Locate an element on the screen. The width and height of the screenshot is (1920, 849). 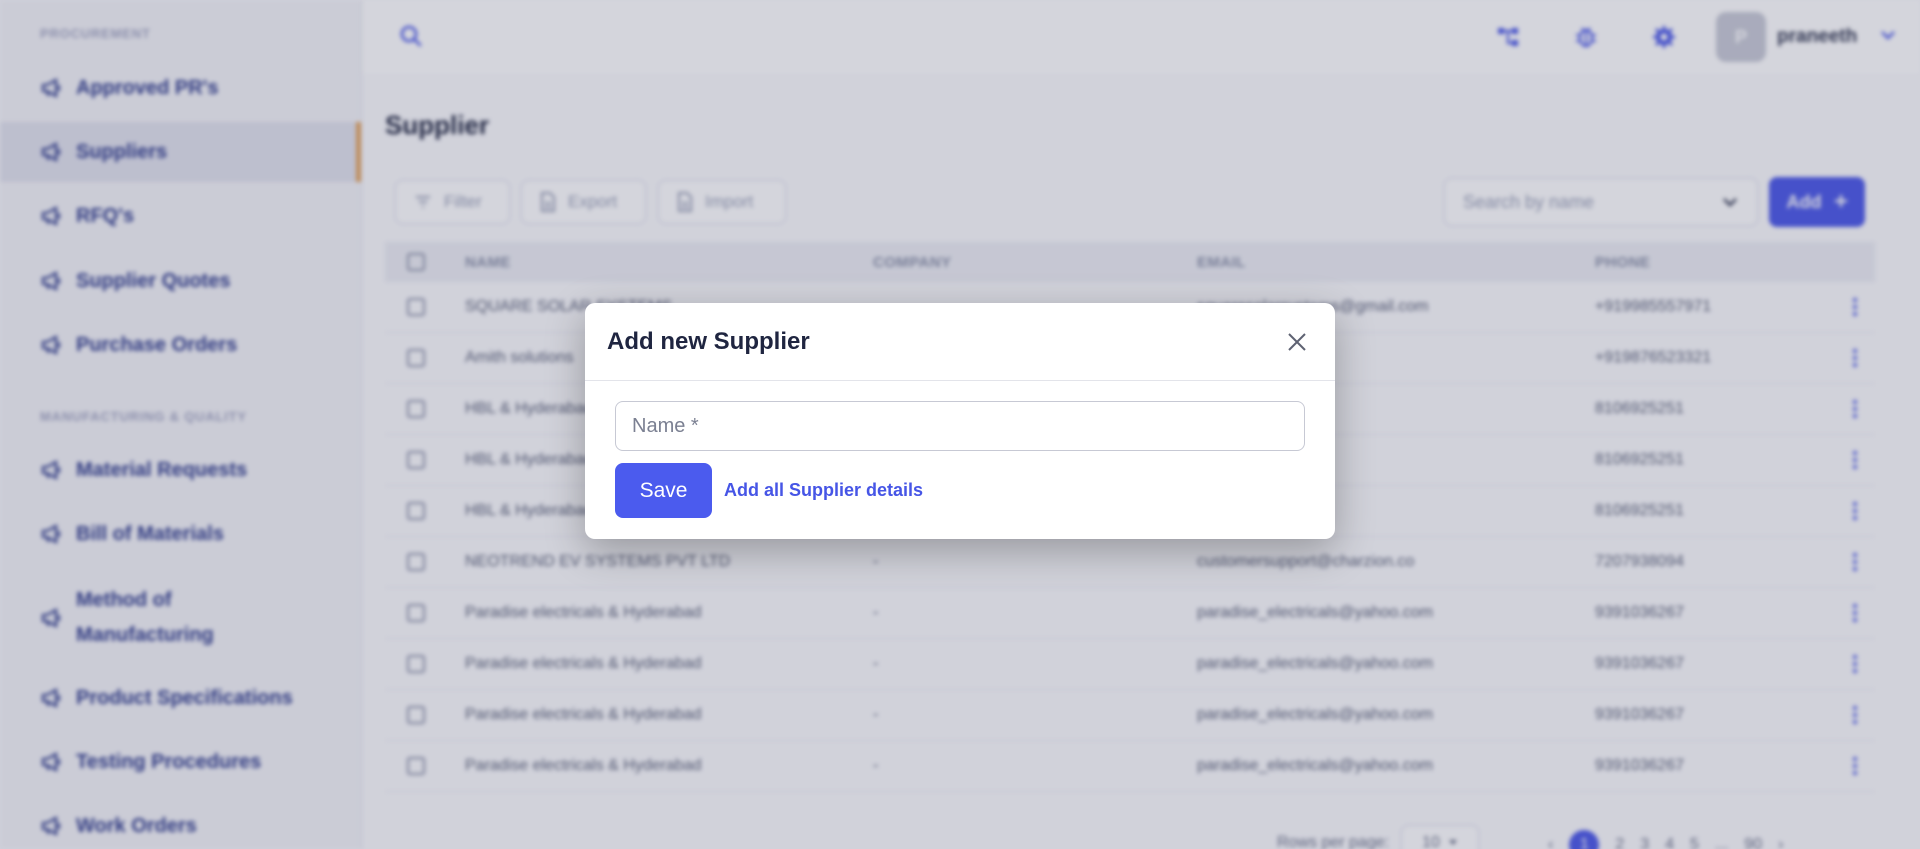
save-button: Save is located at coordinates (663, 490).